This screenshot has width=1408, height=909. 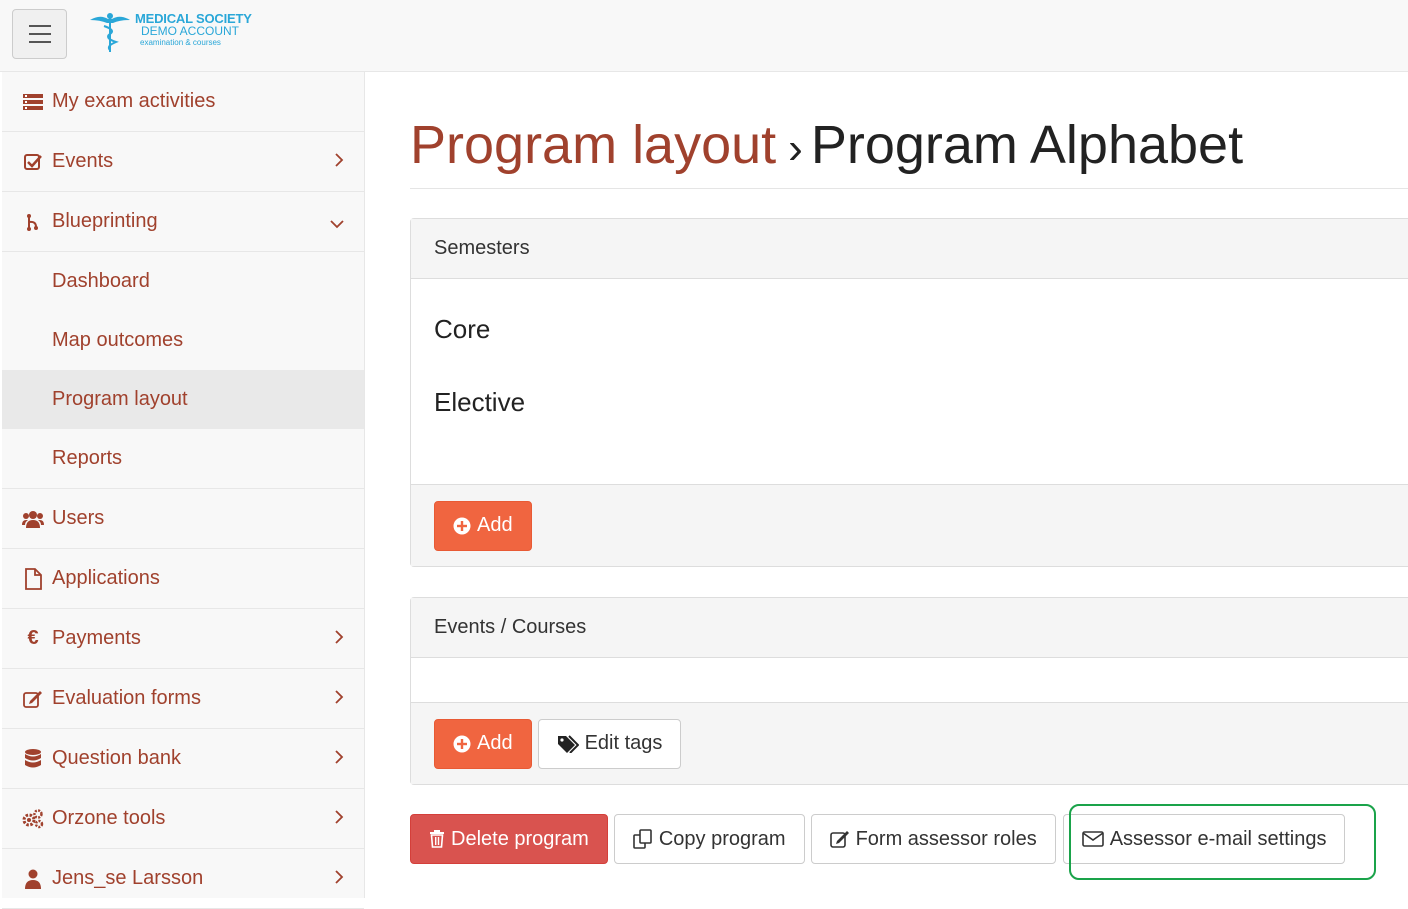 I want to click on list-icon, so click(x=33, y=102).